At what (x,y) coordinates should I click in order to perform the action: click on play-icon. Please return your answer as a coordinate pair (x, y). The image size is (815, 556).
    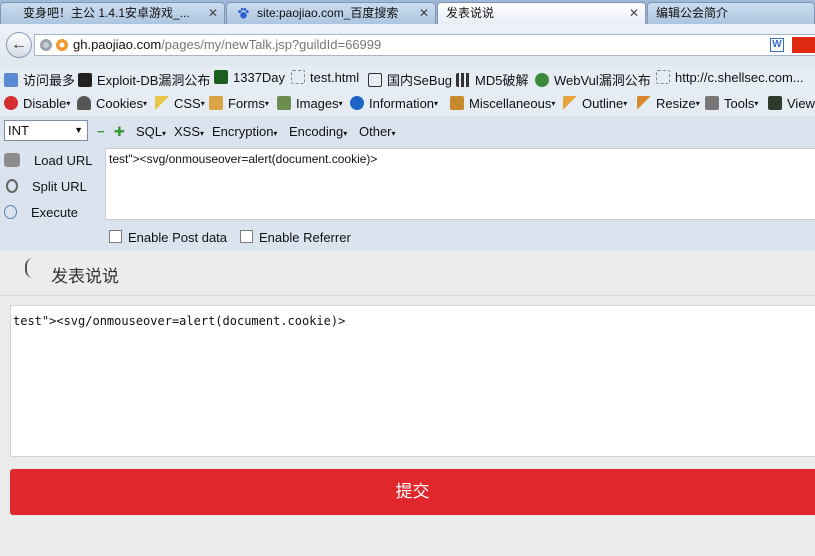
    Looking at the image, I should click on (10, 212).